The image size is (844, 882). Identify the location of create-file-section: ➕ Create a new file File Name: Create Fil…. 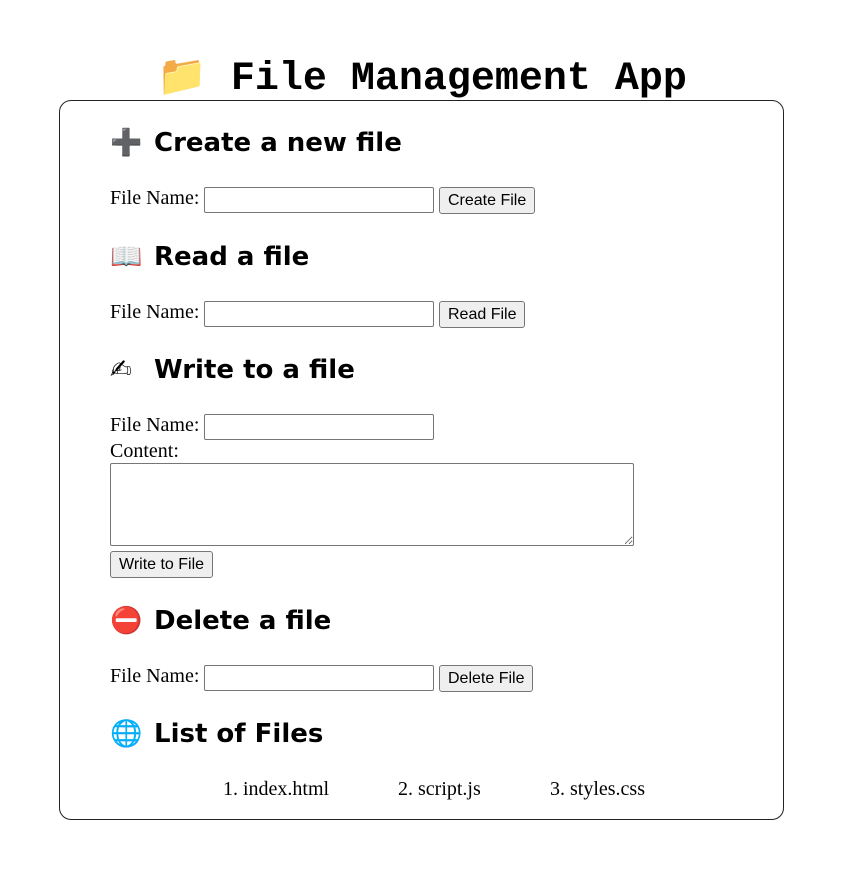
(420, 169).